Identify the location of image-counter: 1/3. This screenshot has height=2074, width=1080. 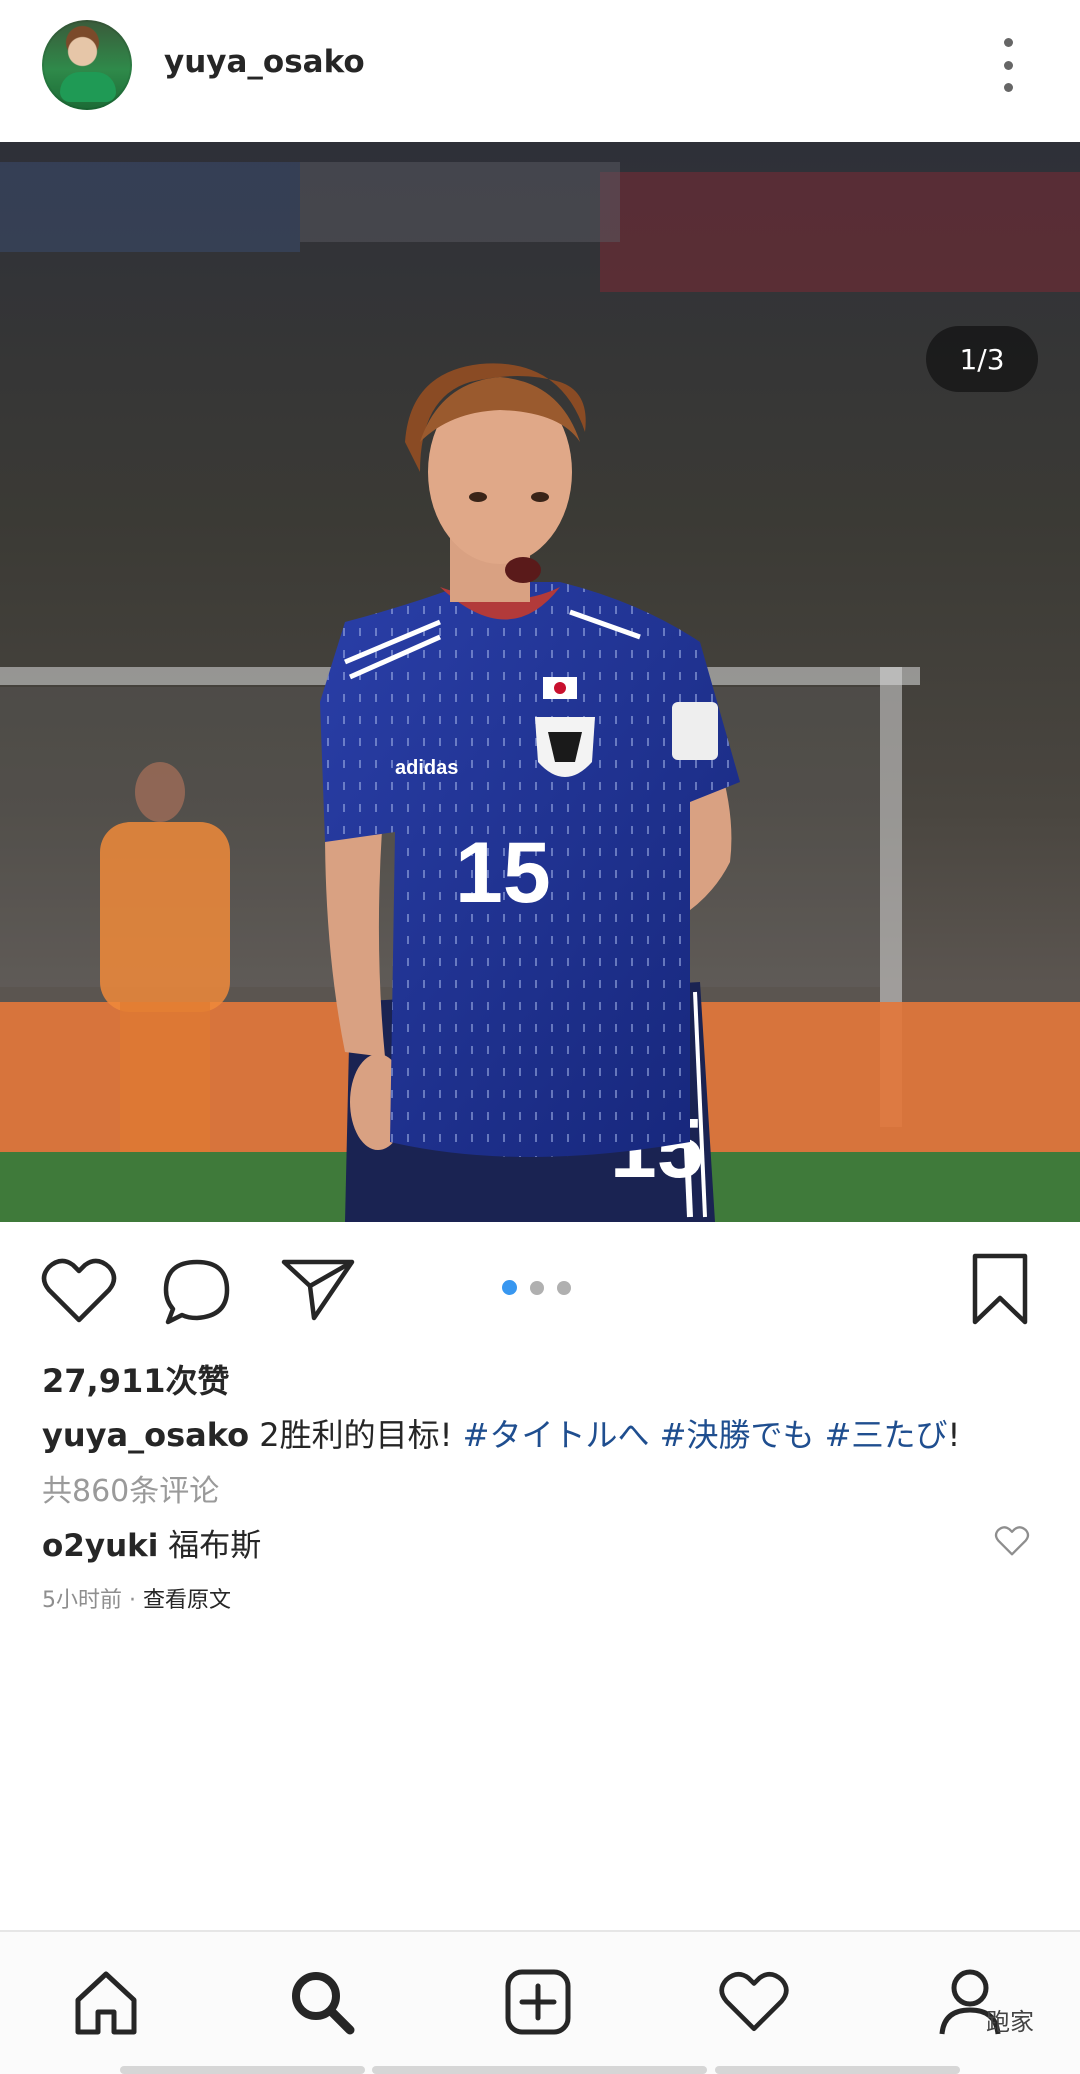
(982, 359).